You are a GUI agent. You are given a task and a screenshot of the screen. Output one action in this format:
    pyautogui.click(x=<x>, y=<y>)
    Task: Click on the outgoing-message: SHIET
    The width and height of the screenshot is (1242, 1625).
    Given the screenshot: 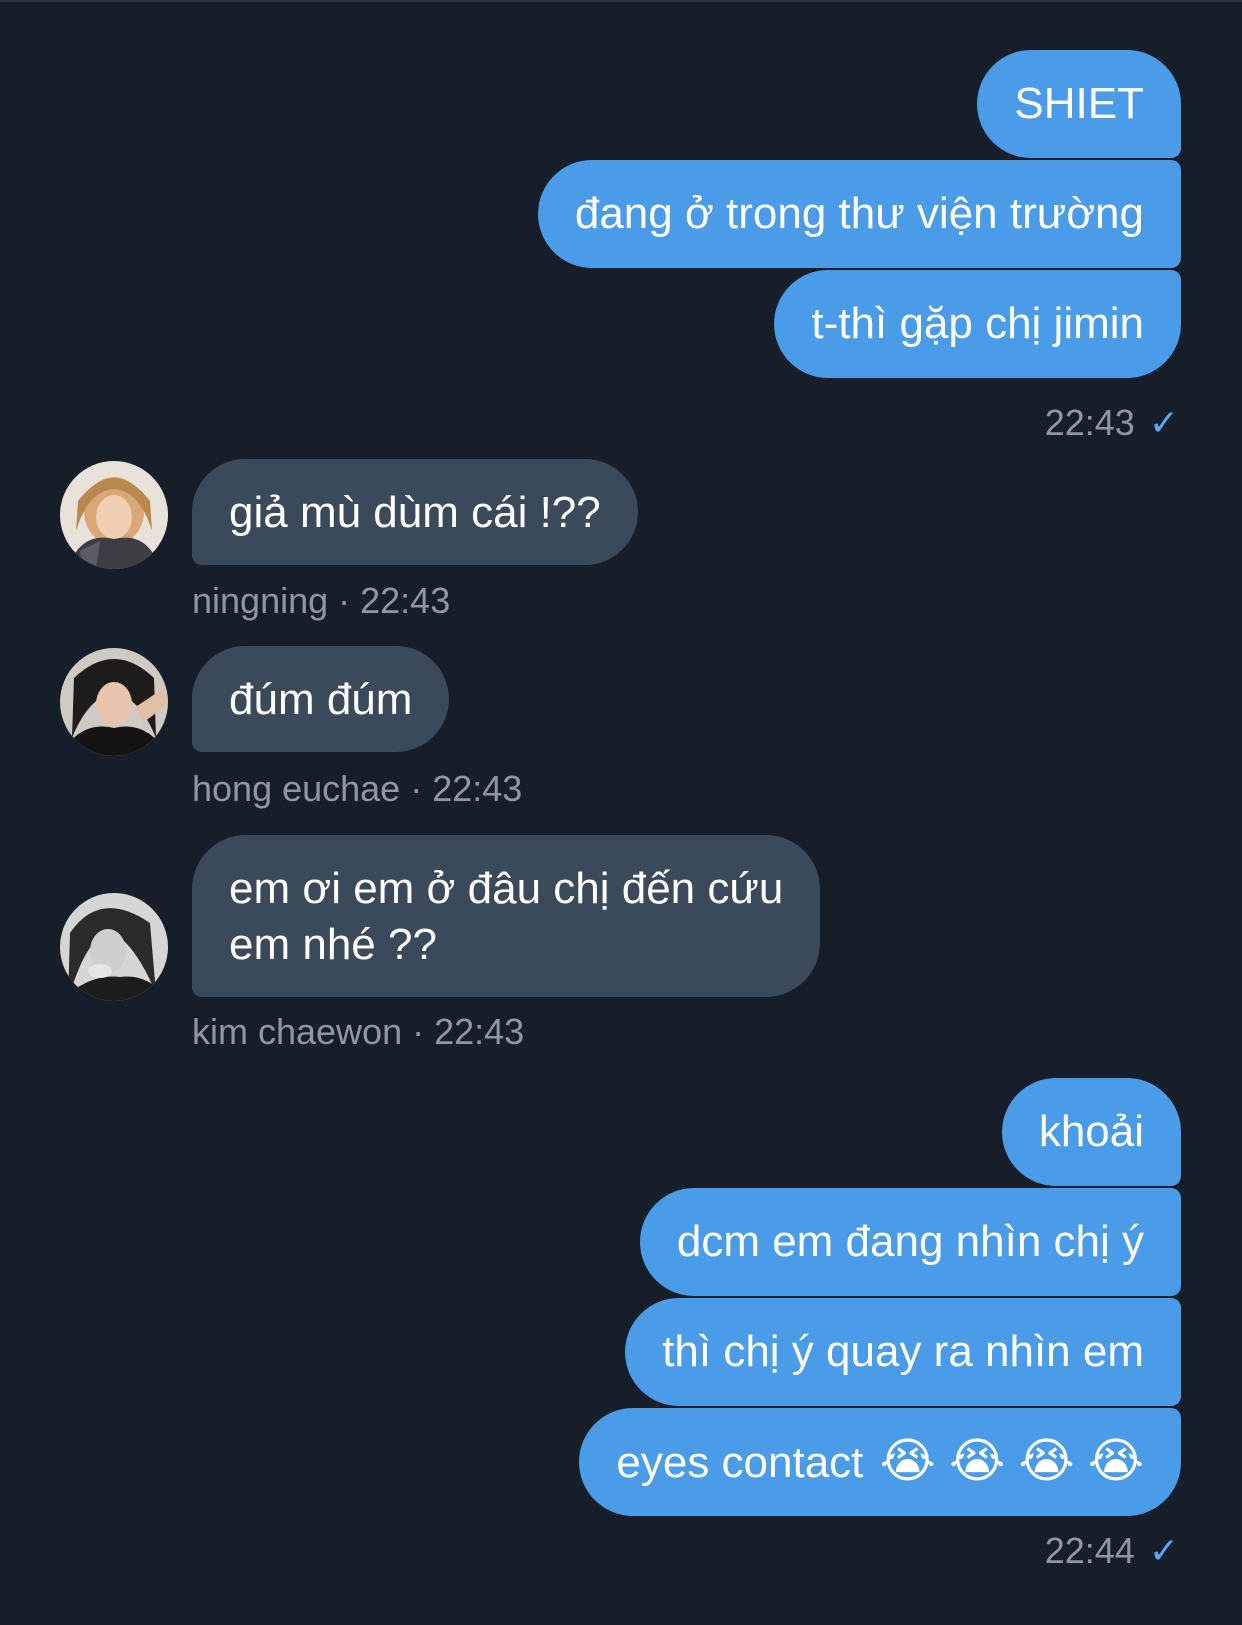 What is the action you would take?
    pyautogui.click(x=1079, y=104)
    